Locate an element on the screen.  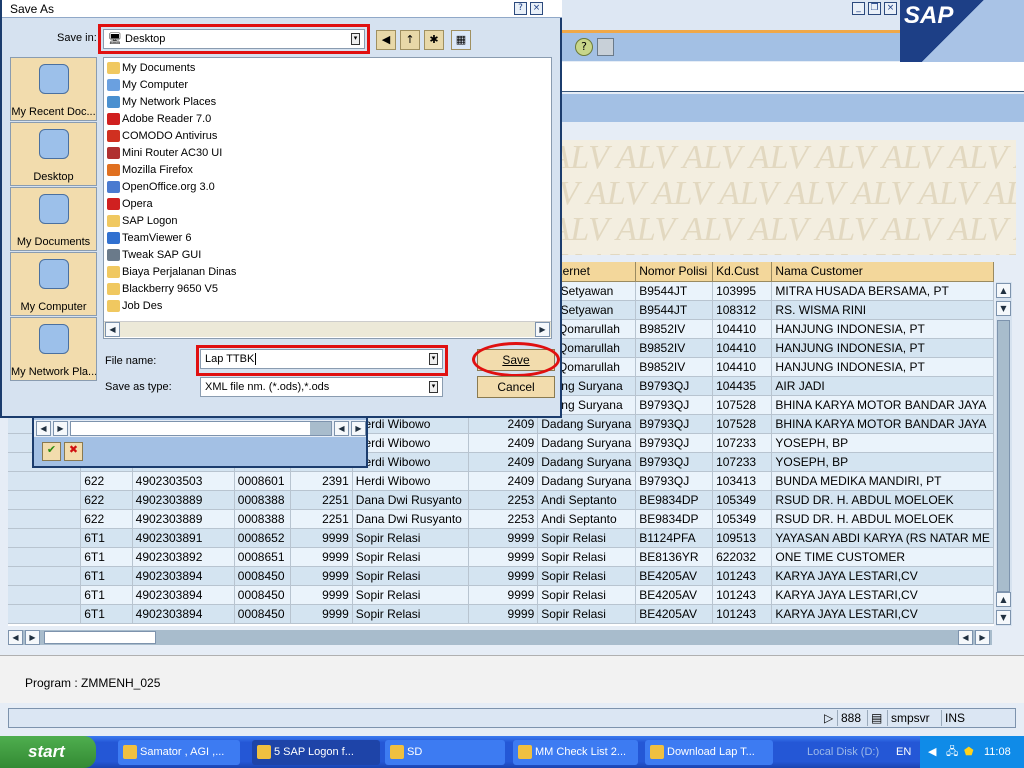
table-cell: 2251 is located at coordinates (321, 500).